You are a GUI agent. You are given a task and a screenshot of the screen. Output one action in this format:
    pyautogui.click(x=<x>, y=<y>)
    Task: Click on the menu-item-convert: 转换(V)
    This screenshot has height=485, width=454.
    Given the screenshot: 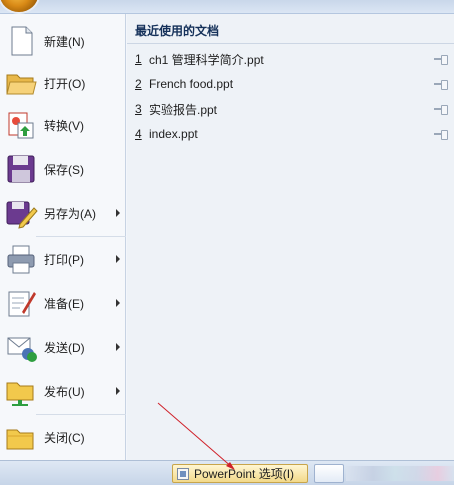 What is the action you would take?
    pyautogui.click(x=63, y=125)
    